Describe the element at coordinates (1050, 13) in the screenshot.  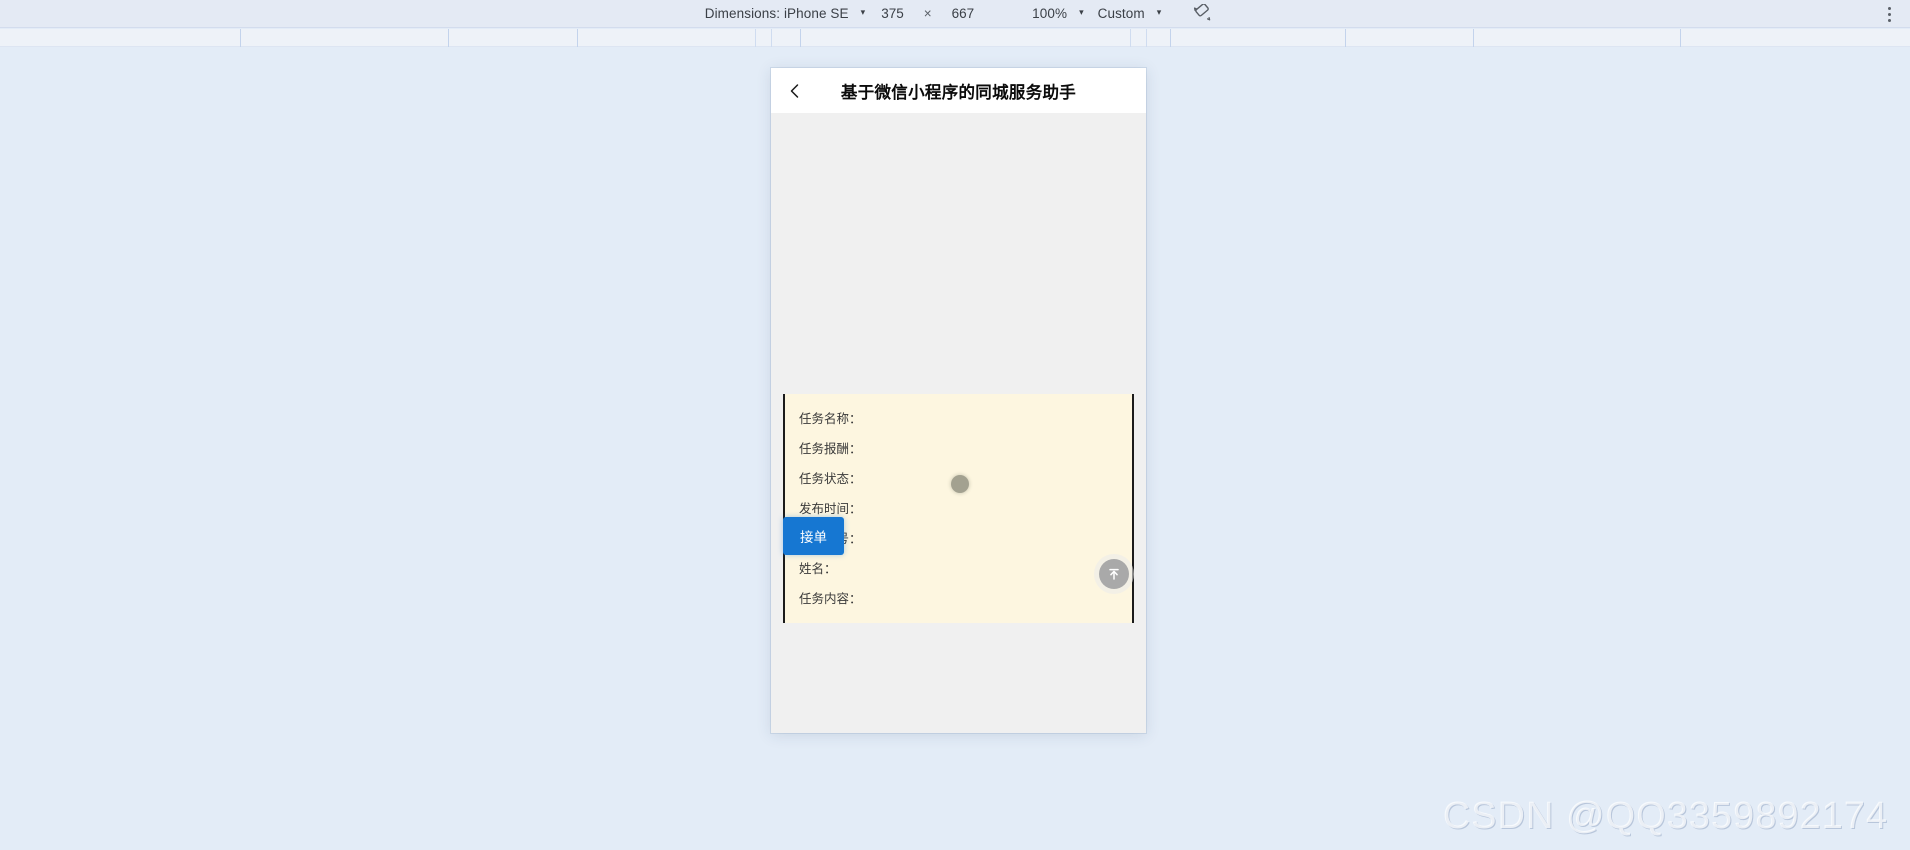
I see `zoom-level-label: 100%` at that location.